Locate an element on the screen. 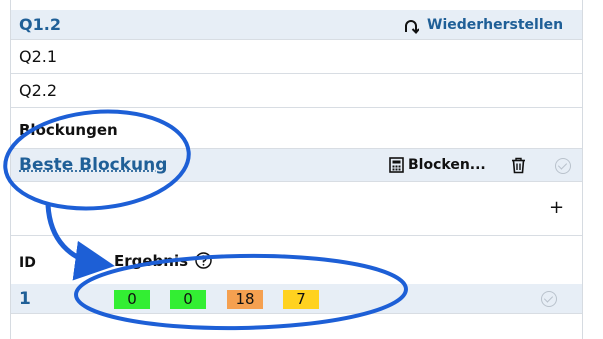 The height and width of the screenshot is (339, 603). result-badge-yellow: 7 is located at coordinates (301, 299).